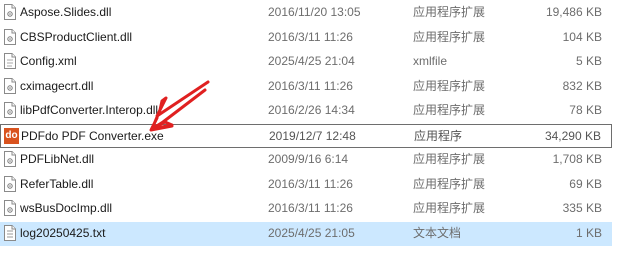 This screenshot has width=624, height=266. I want to click on pdfdo-app-icon: do, so click(12, 136).